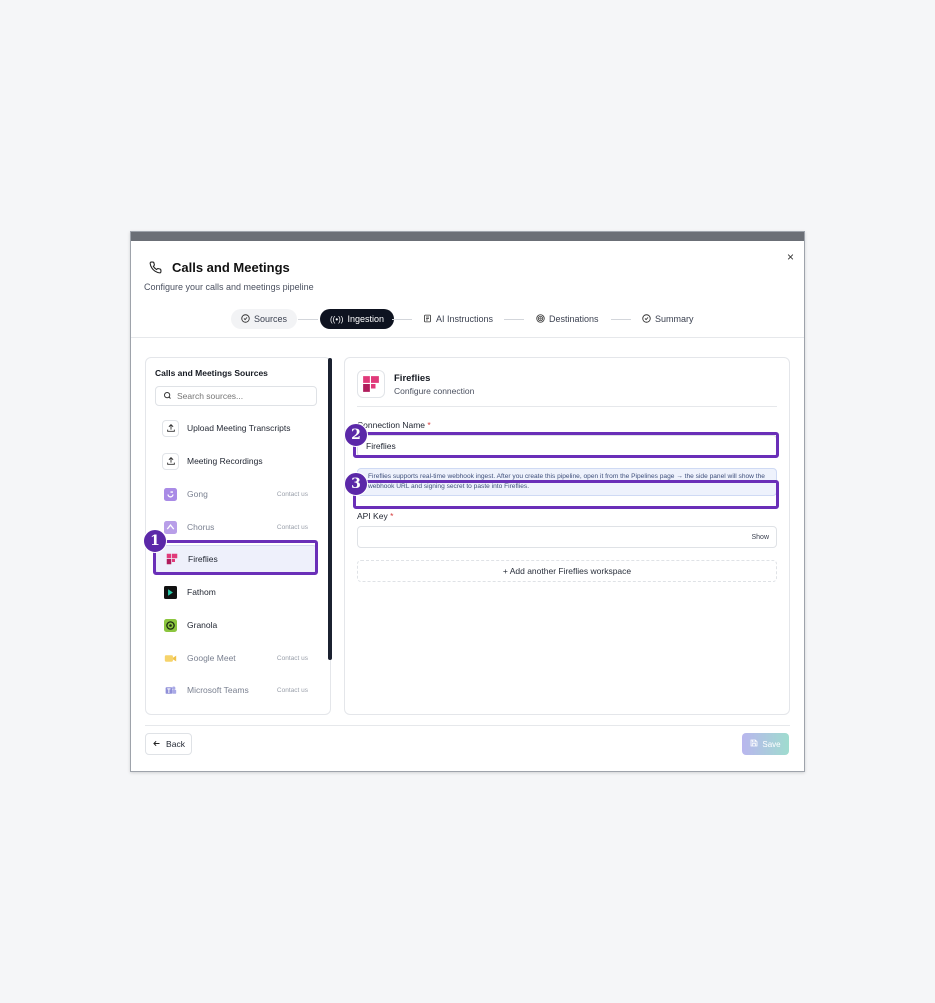 The height and width of the screenshot is (1003, 935). Describe the element at coordinates (754, 744) in the screenshot. I see `save-icon` at that location.